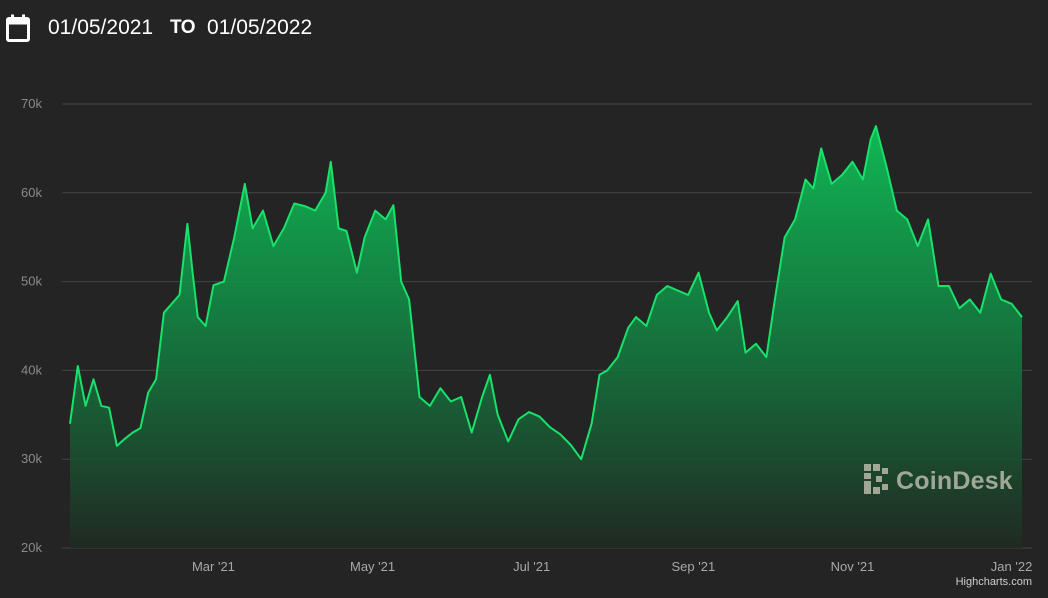 The height and width of the screenshot is (598, 1048). What do you see at coordinates (31, 369) in the screenshot?
I see `y-tick-label: 40k` at bounding box center [31, 369].